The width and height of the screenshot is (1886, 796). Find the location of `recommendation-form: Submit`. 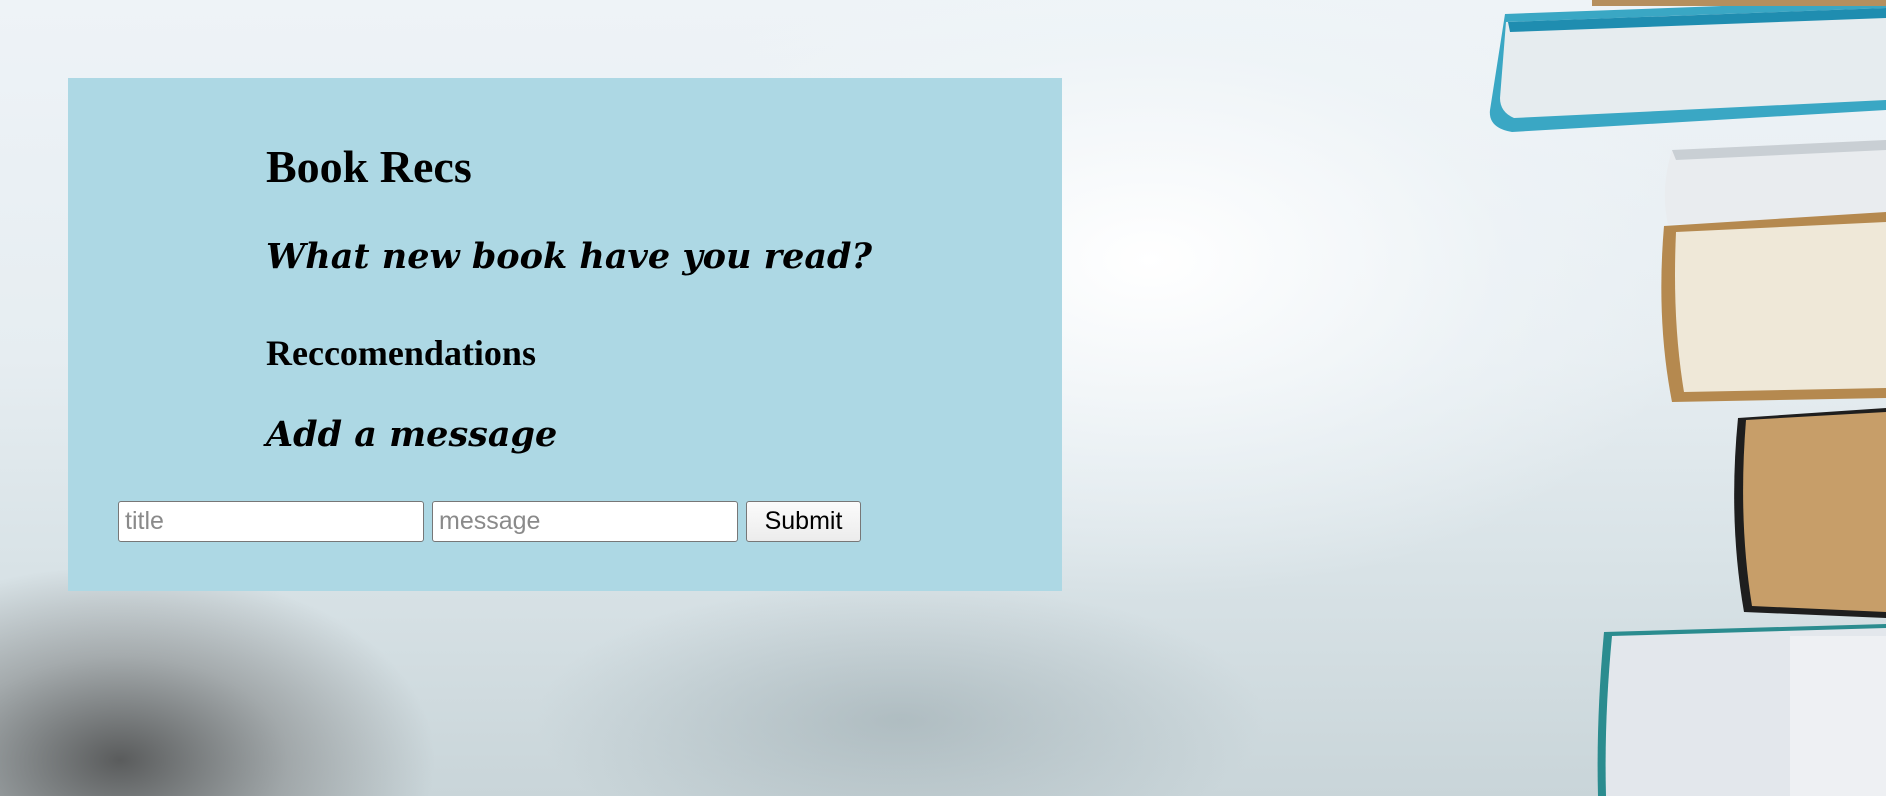

recommendation-form: Submit is located at coordinates (489, 521).